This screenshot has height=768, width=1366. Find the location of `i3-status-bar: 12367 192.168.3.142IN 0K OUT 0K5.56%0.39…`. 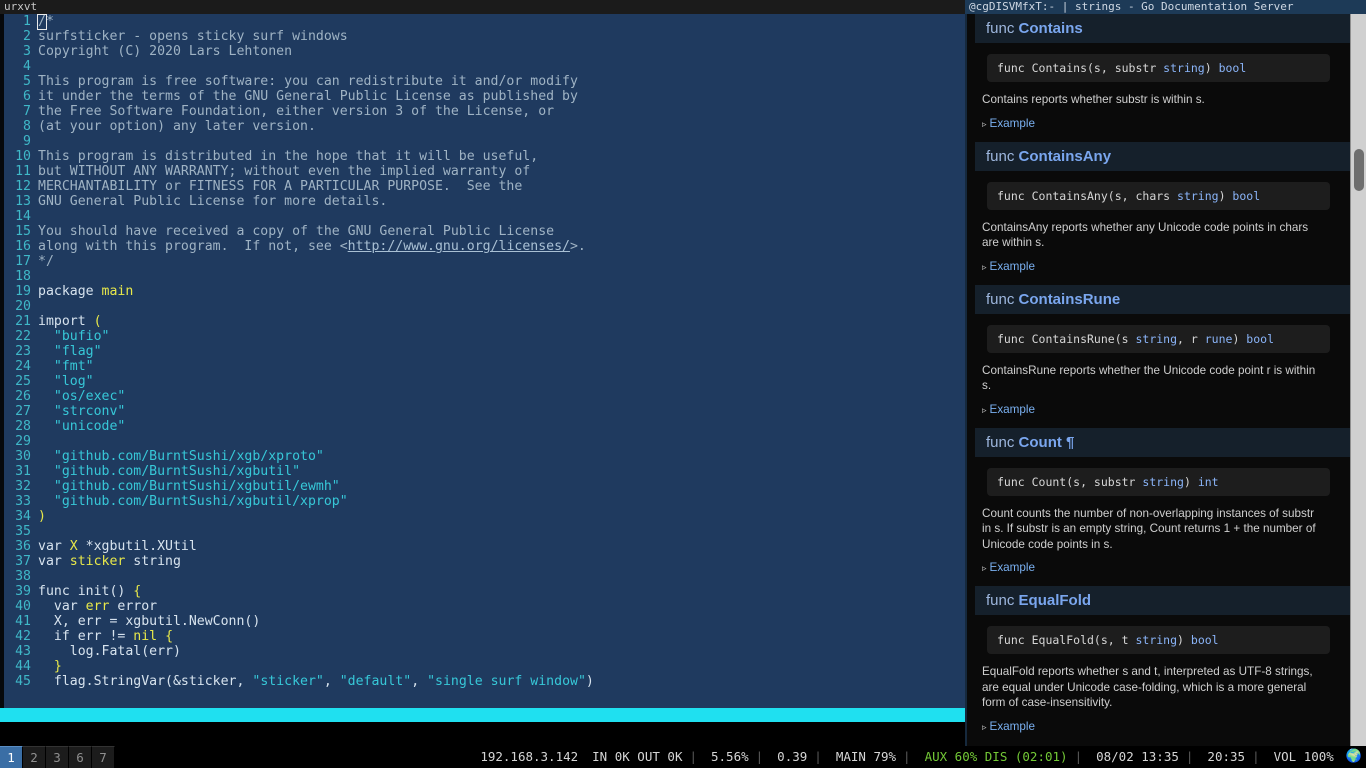

i3-status-bar: 12367 192.168.3.142IN 0K OUT 0K5.56%0.39… is located at coordinates (683, 757).